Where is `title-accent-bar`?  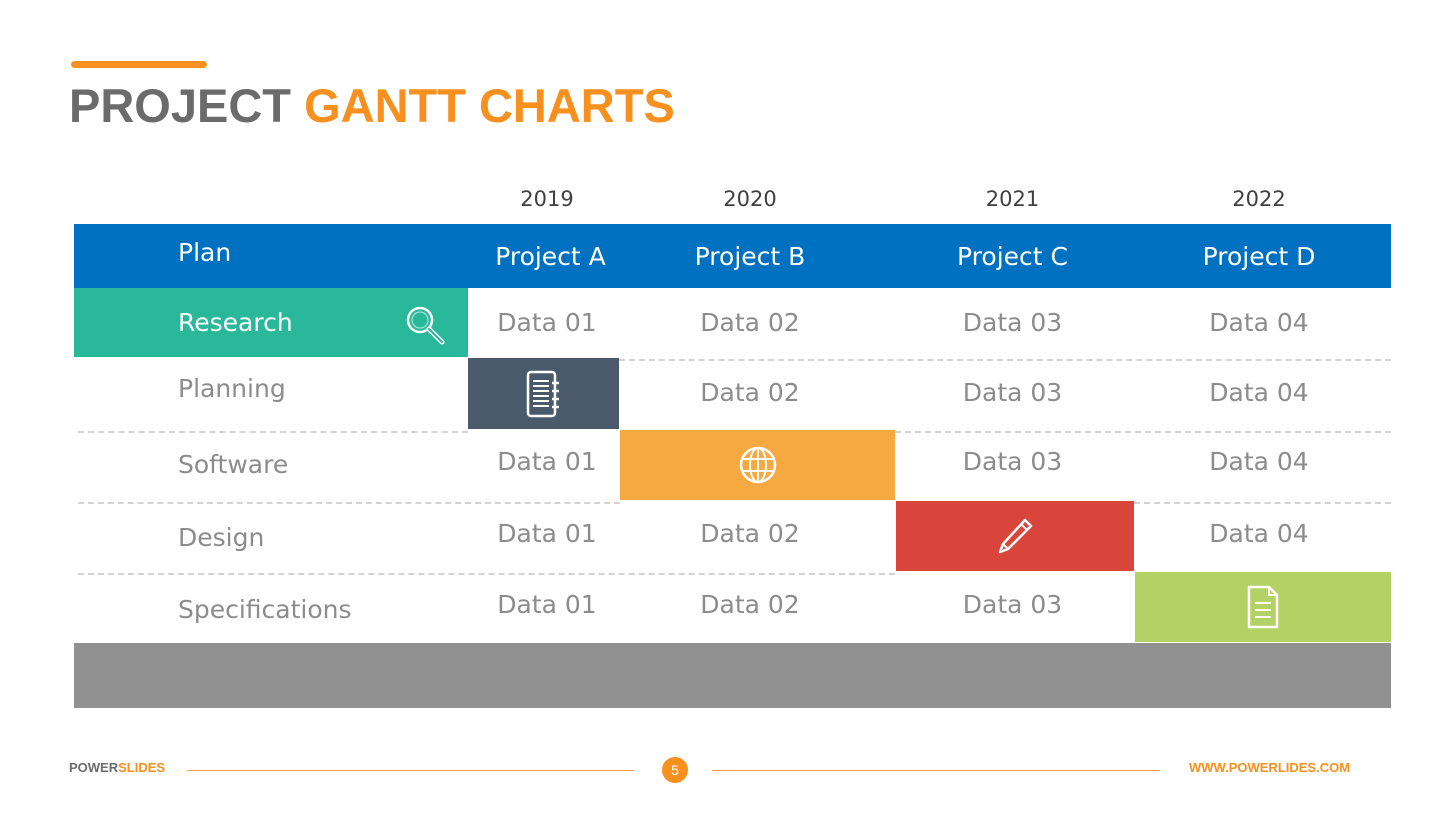 title-accent-bar is located at coordinates (139, 64).